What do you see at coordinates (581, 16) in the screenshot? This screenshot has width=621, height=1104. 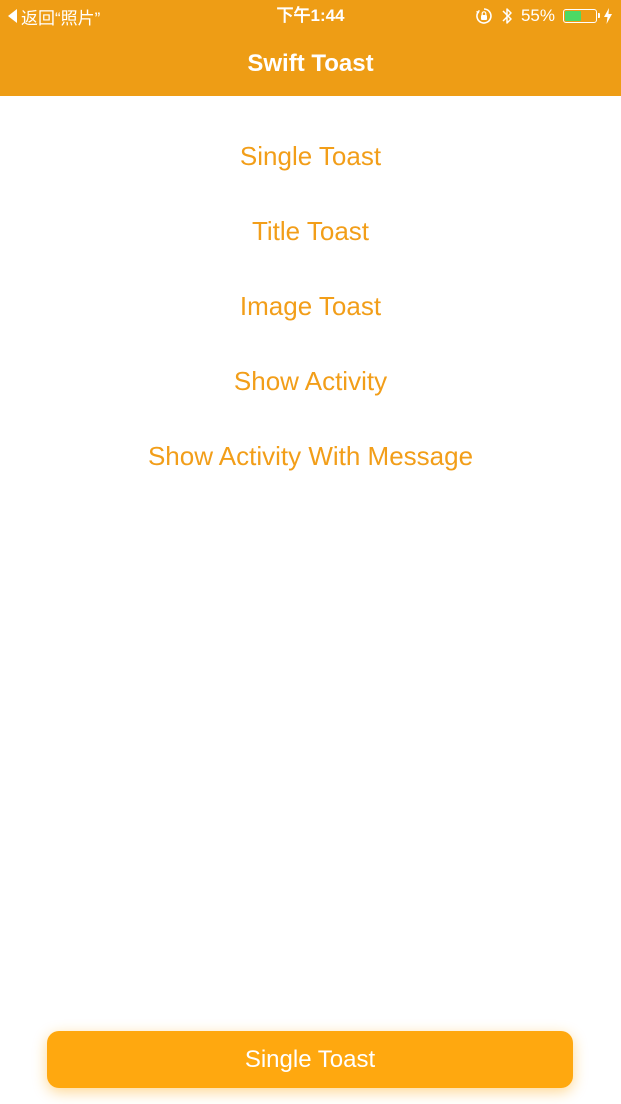 I see `battery-icon` at bounding box center [581, 16].